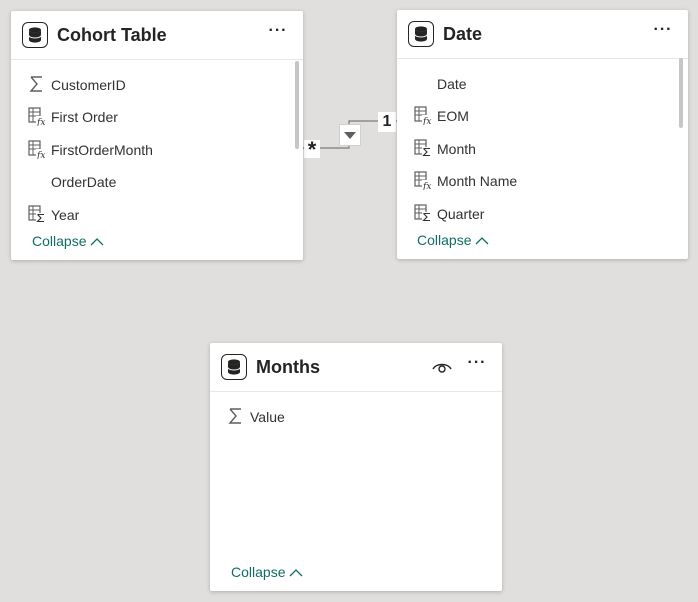  What do you see at coordinates (88, 85) in the screenshot?
I see `field-label: CustomerID` at bounding box center [88, 85].